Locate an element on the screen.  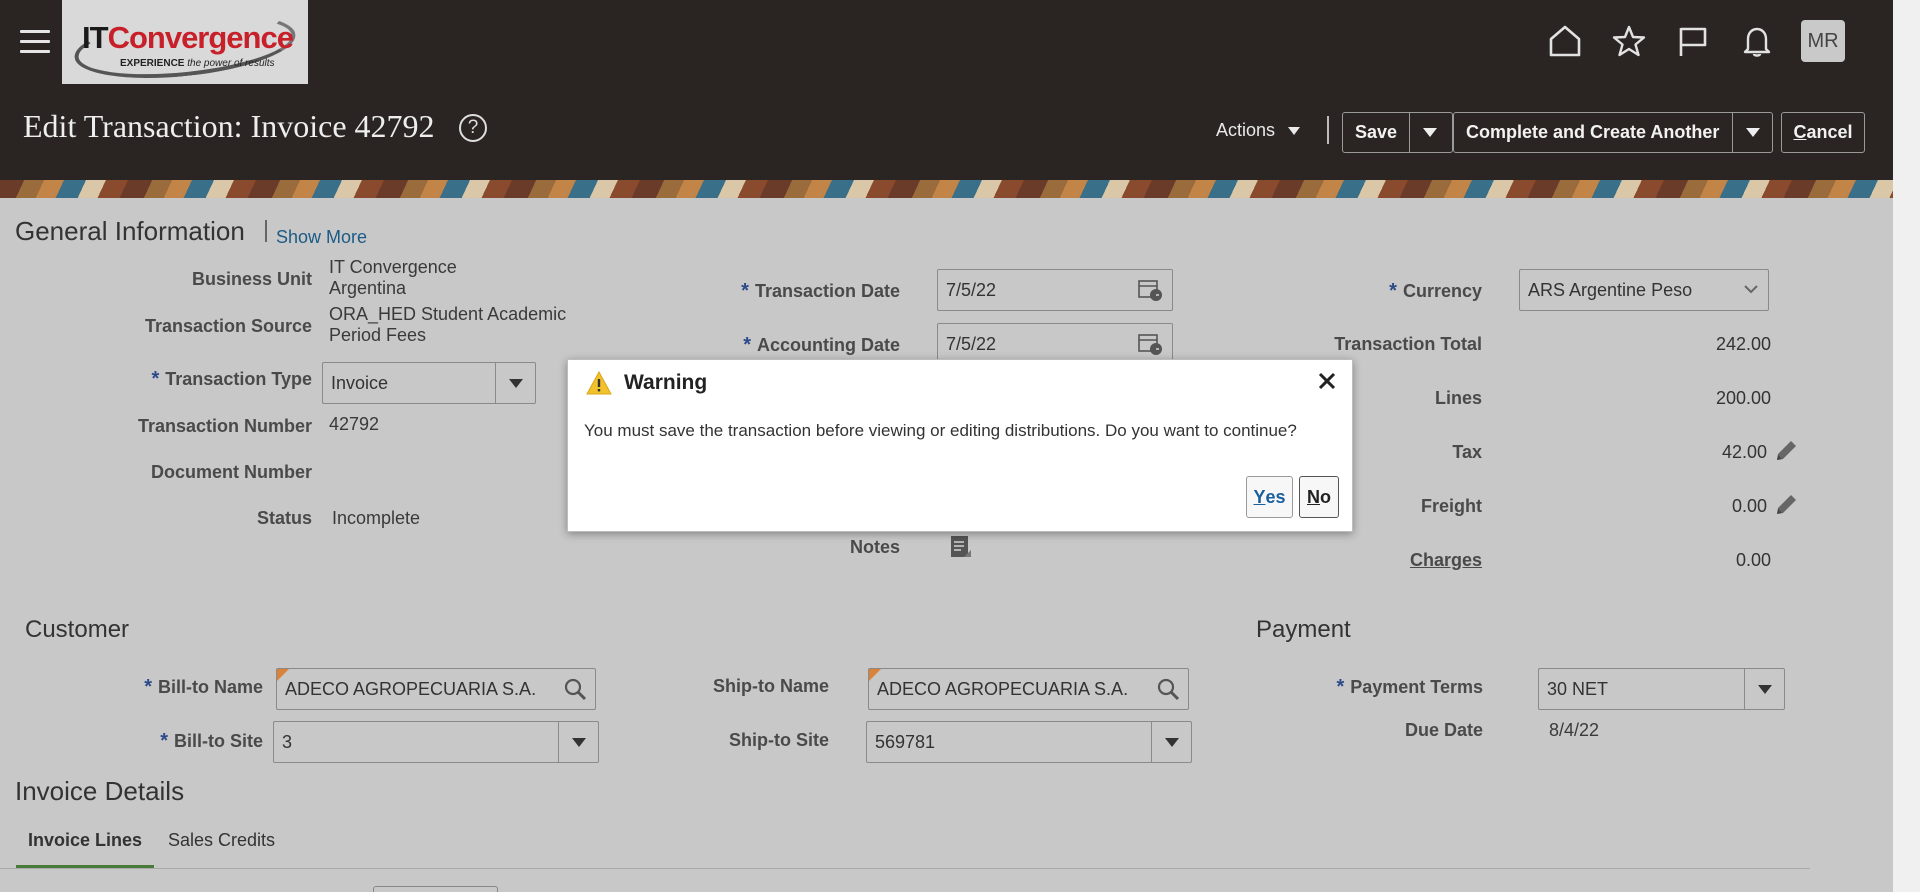
notes-label: Notes is located at coordinates (874, 547).